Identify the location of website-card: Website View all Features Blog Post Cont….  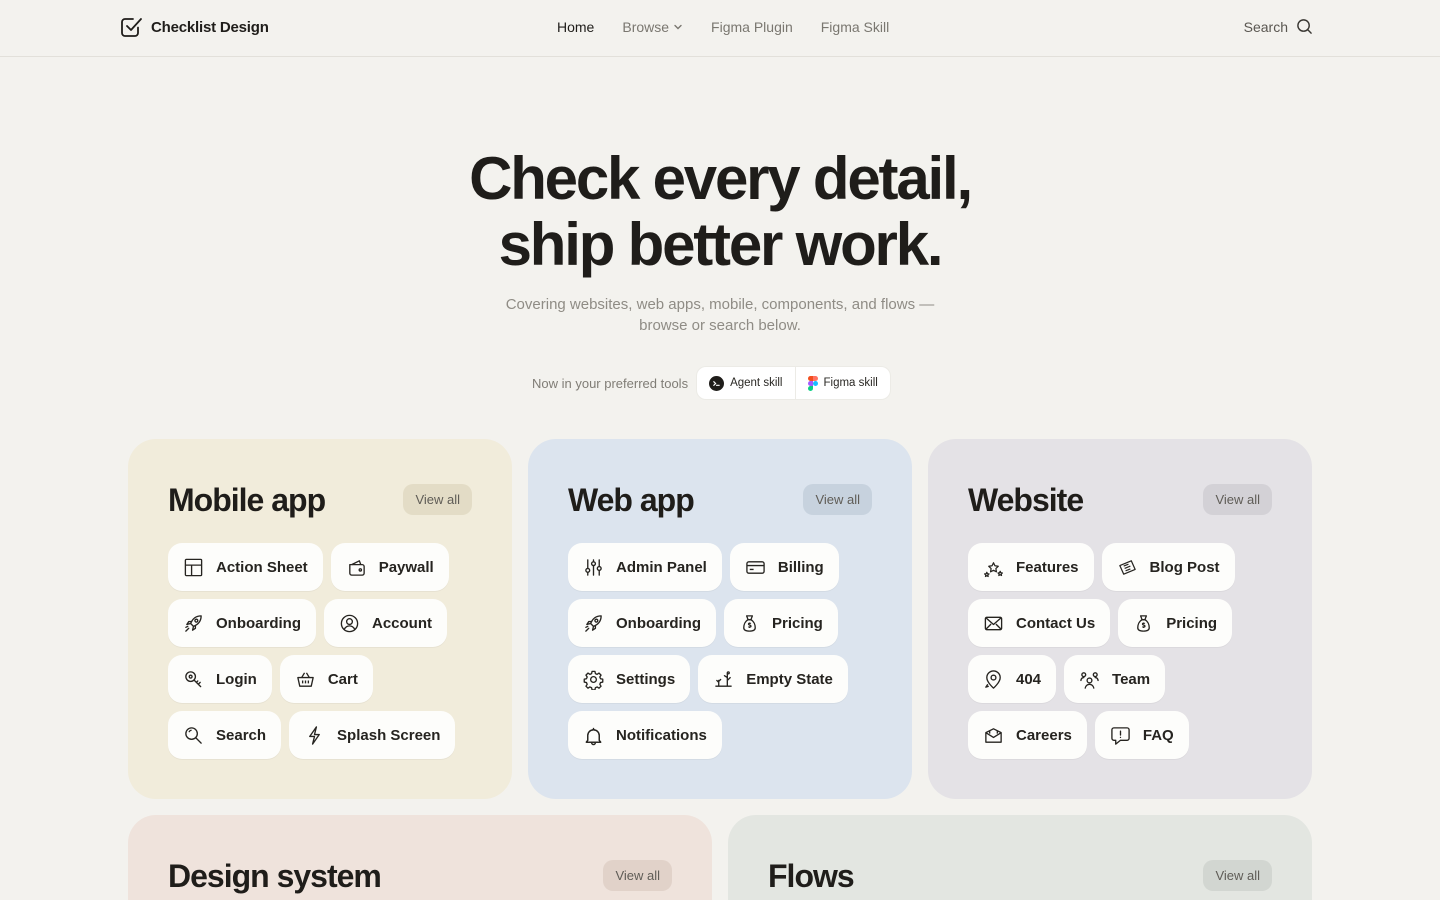
(1120, 619).